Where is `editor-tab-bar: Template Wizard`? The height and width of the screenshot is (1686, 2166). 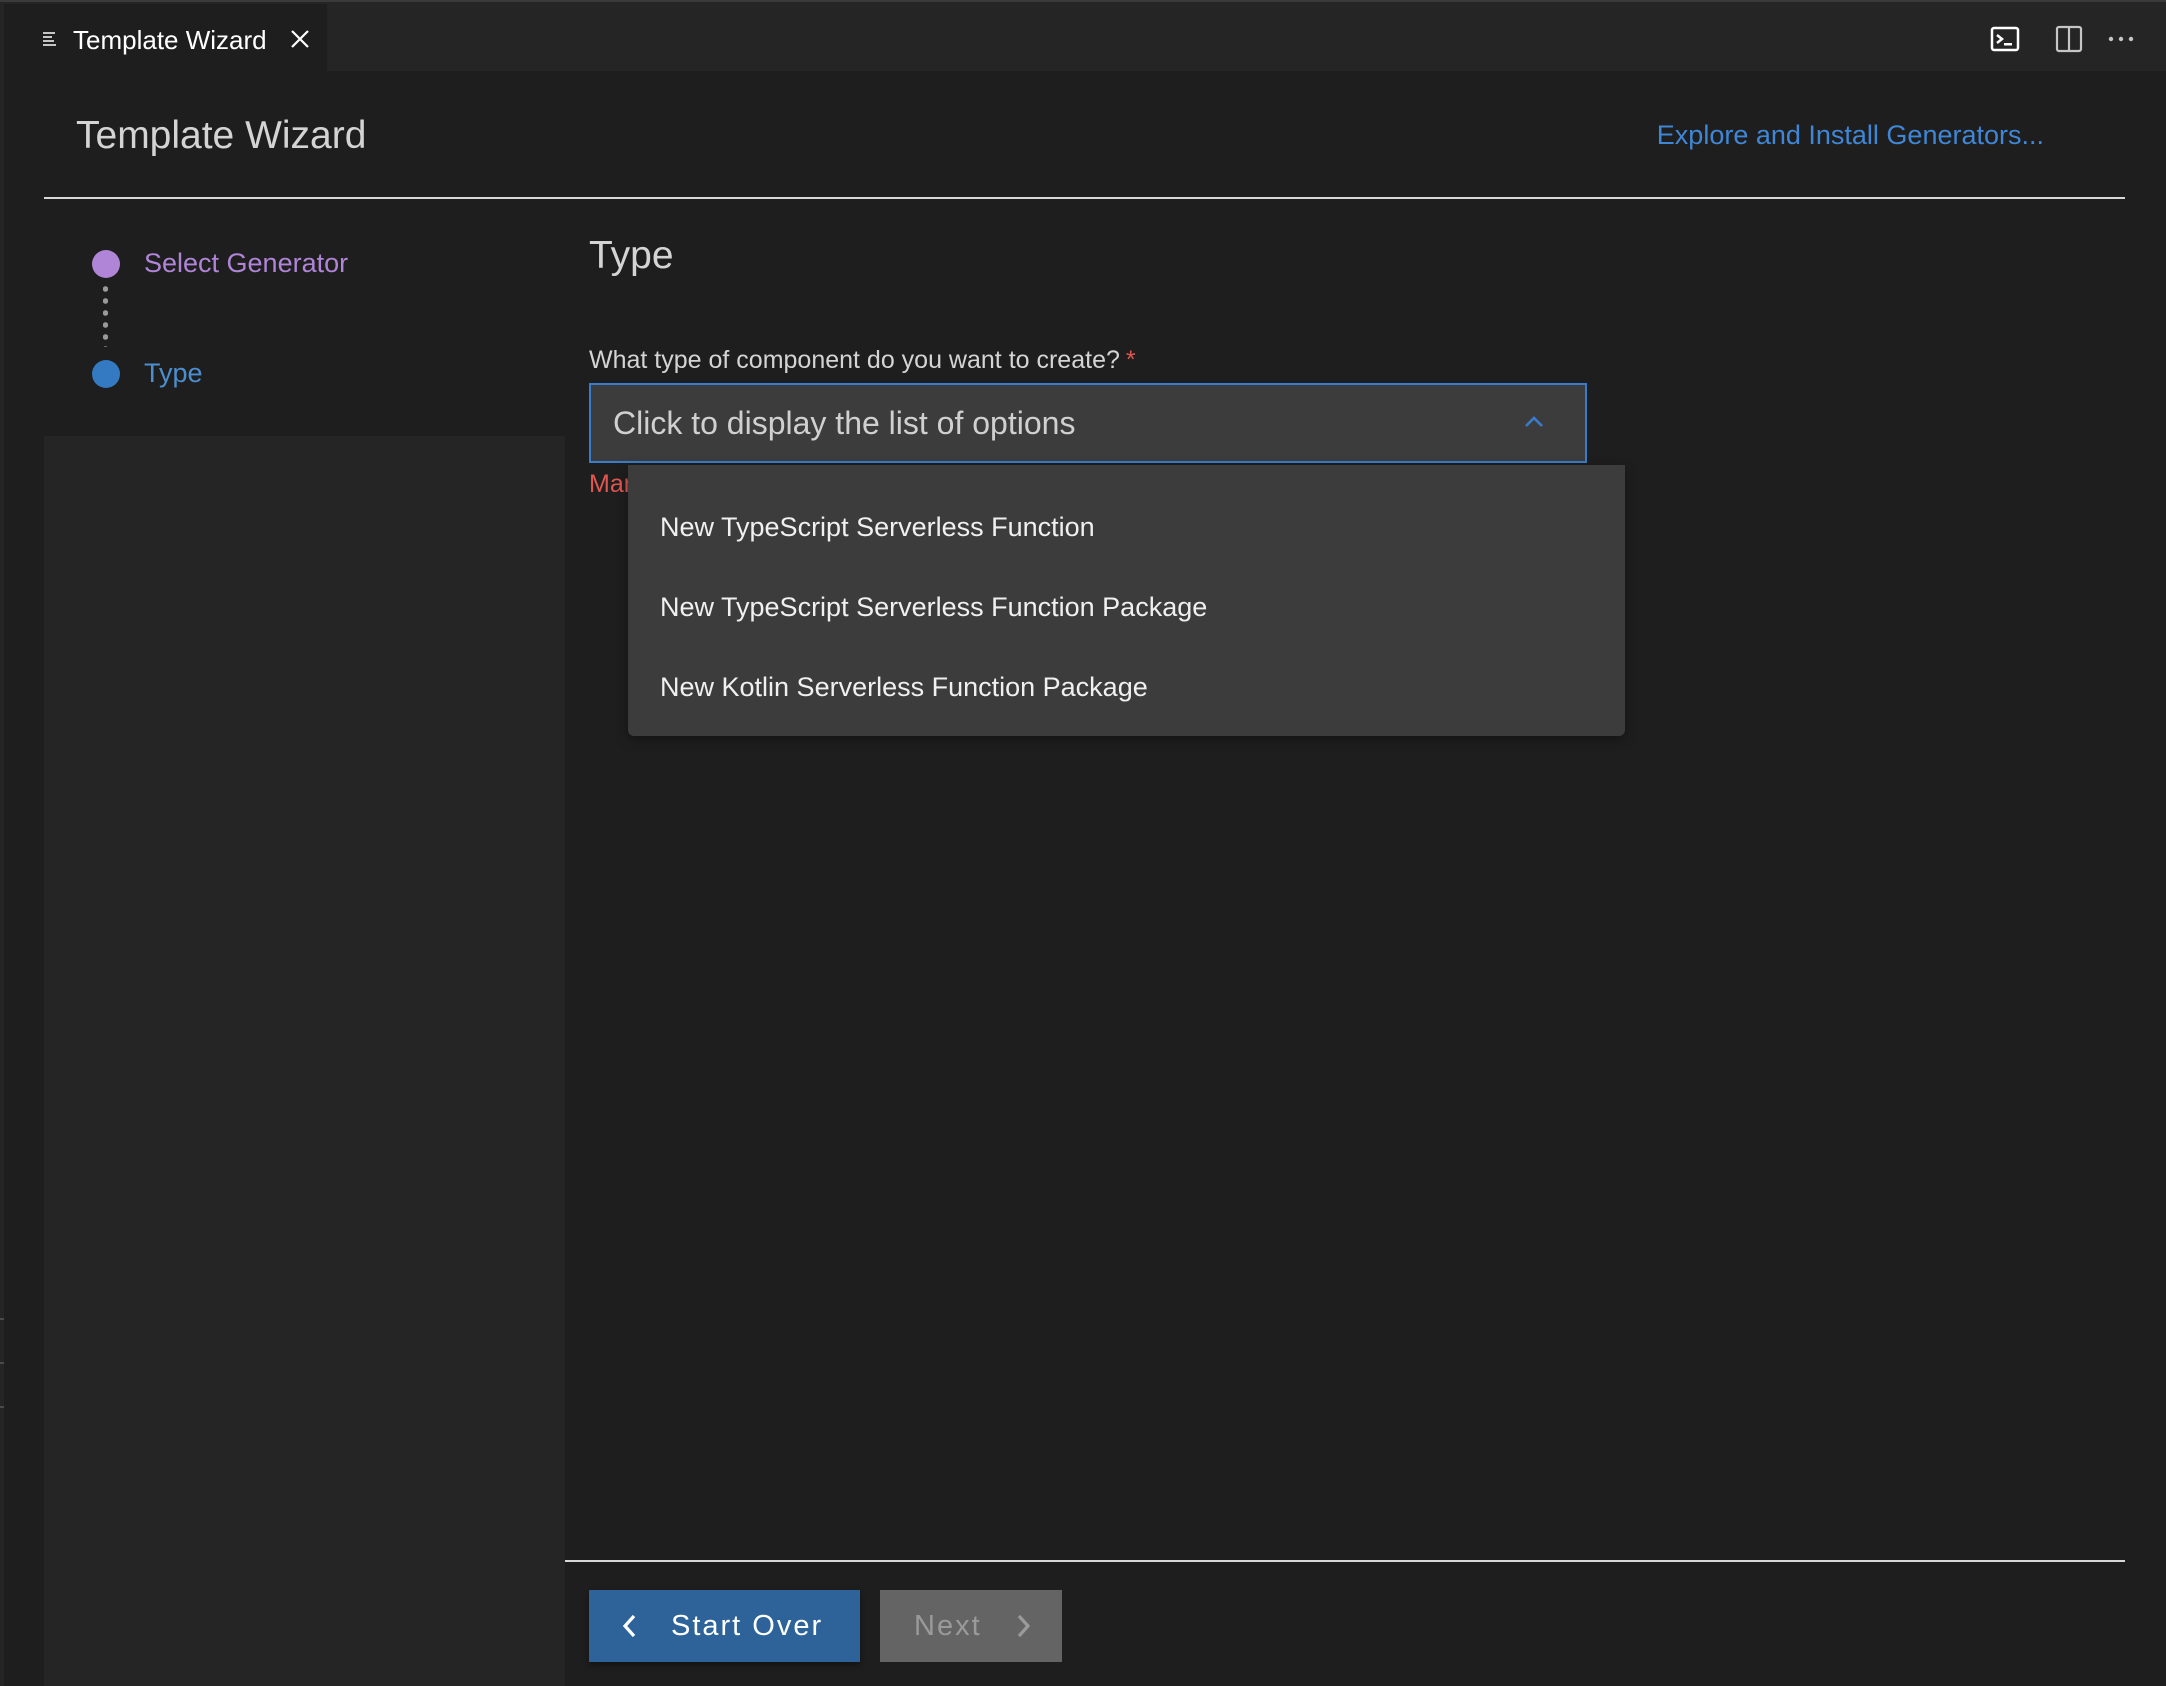 editor-tab-bar: Template Wizard is located at coordinates (1083, 36).